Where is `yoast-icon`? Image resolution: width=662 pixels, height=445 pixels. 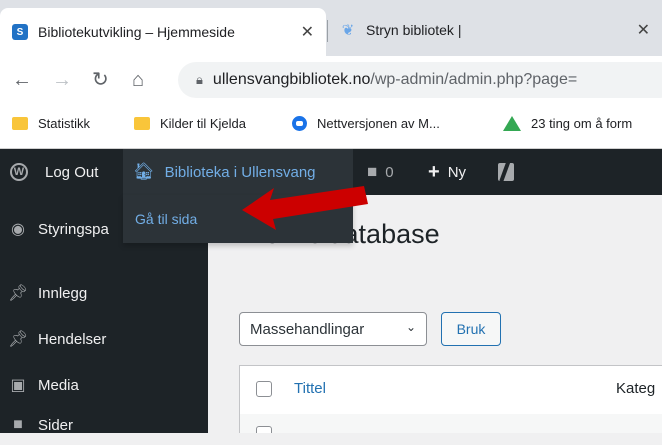
yoast-icon is located at coordinates (506, 172).